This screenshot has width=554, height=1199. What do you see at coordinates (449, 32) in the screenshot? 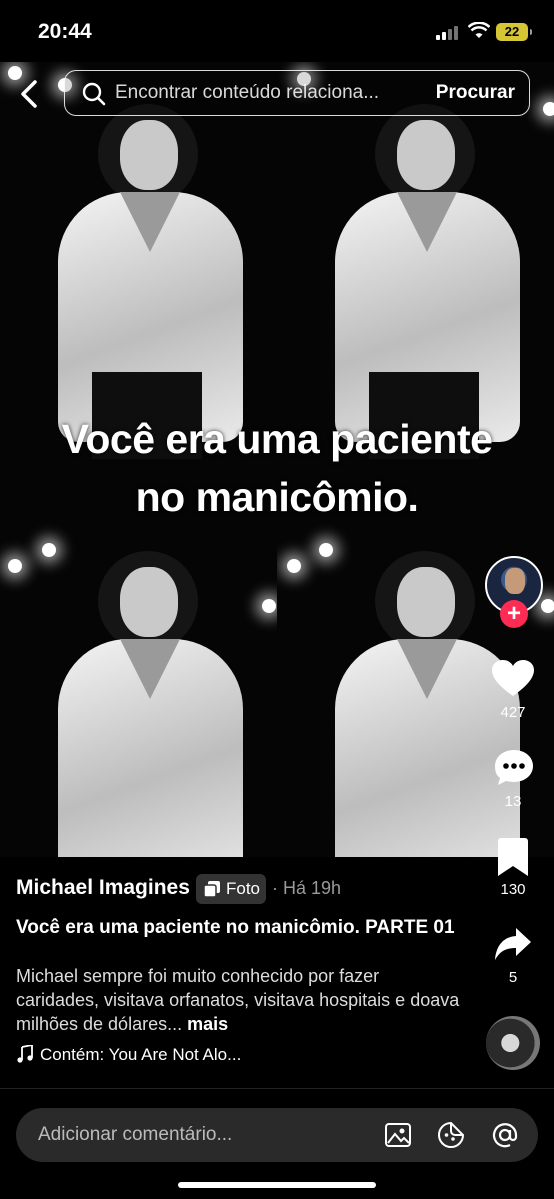
I see `cellular-signal-icon` at bounding box center [449, 32].